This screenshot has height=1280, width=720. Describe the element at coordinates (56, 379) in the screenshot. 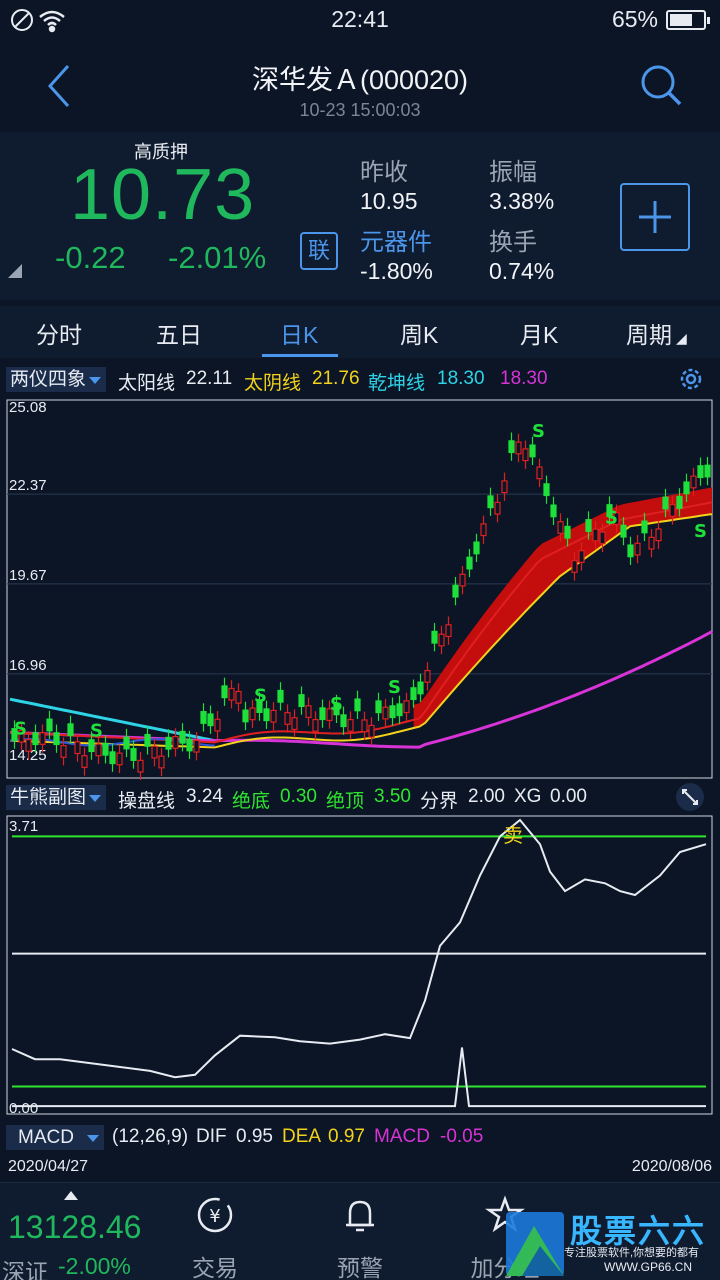

I see `main-indicator-select: 两仪四象` at that location.